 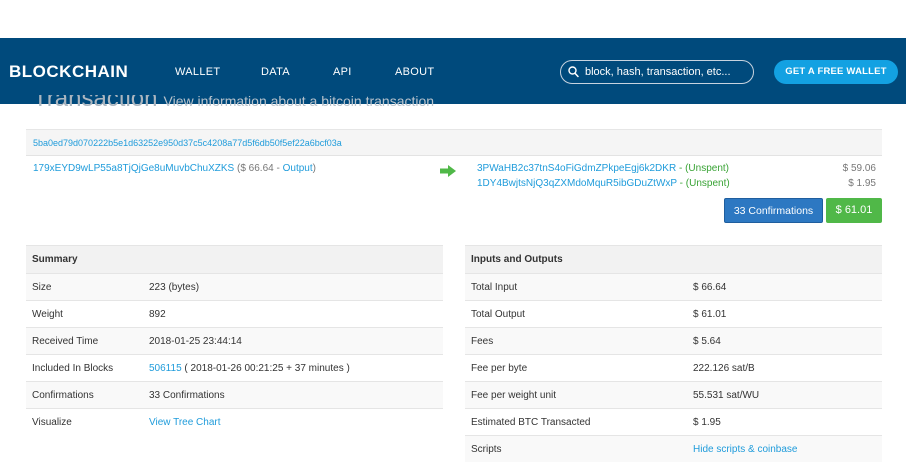 I want to click on row-label: Total Input, so click(x=579, y=287).